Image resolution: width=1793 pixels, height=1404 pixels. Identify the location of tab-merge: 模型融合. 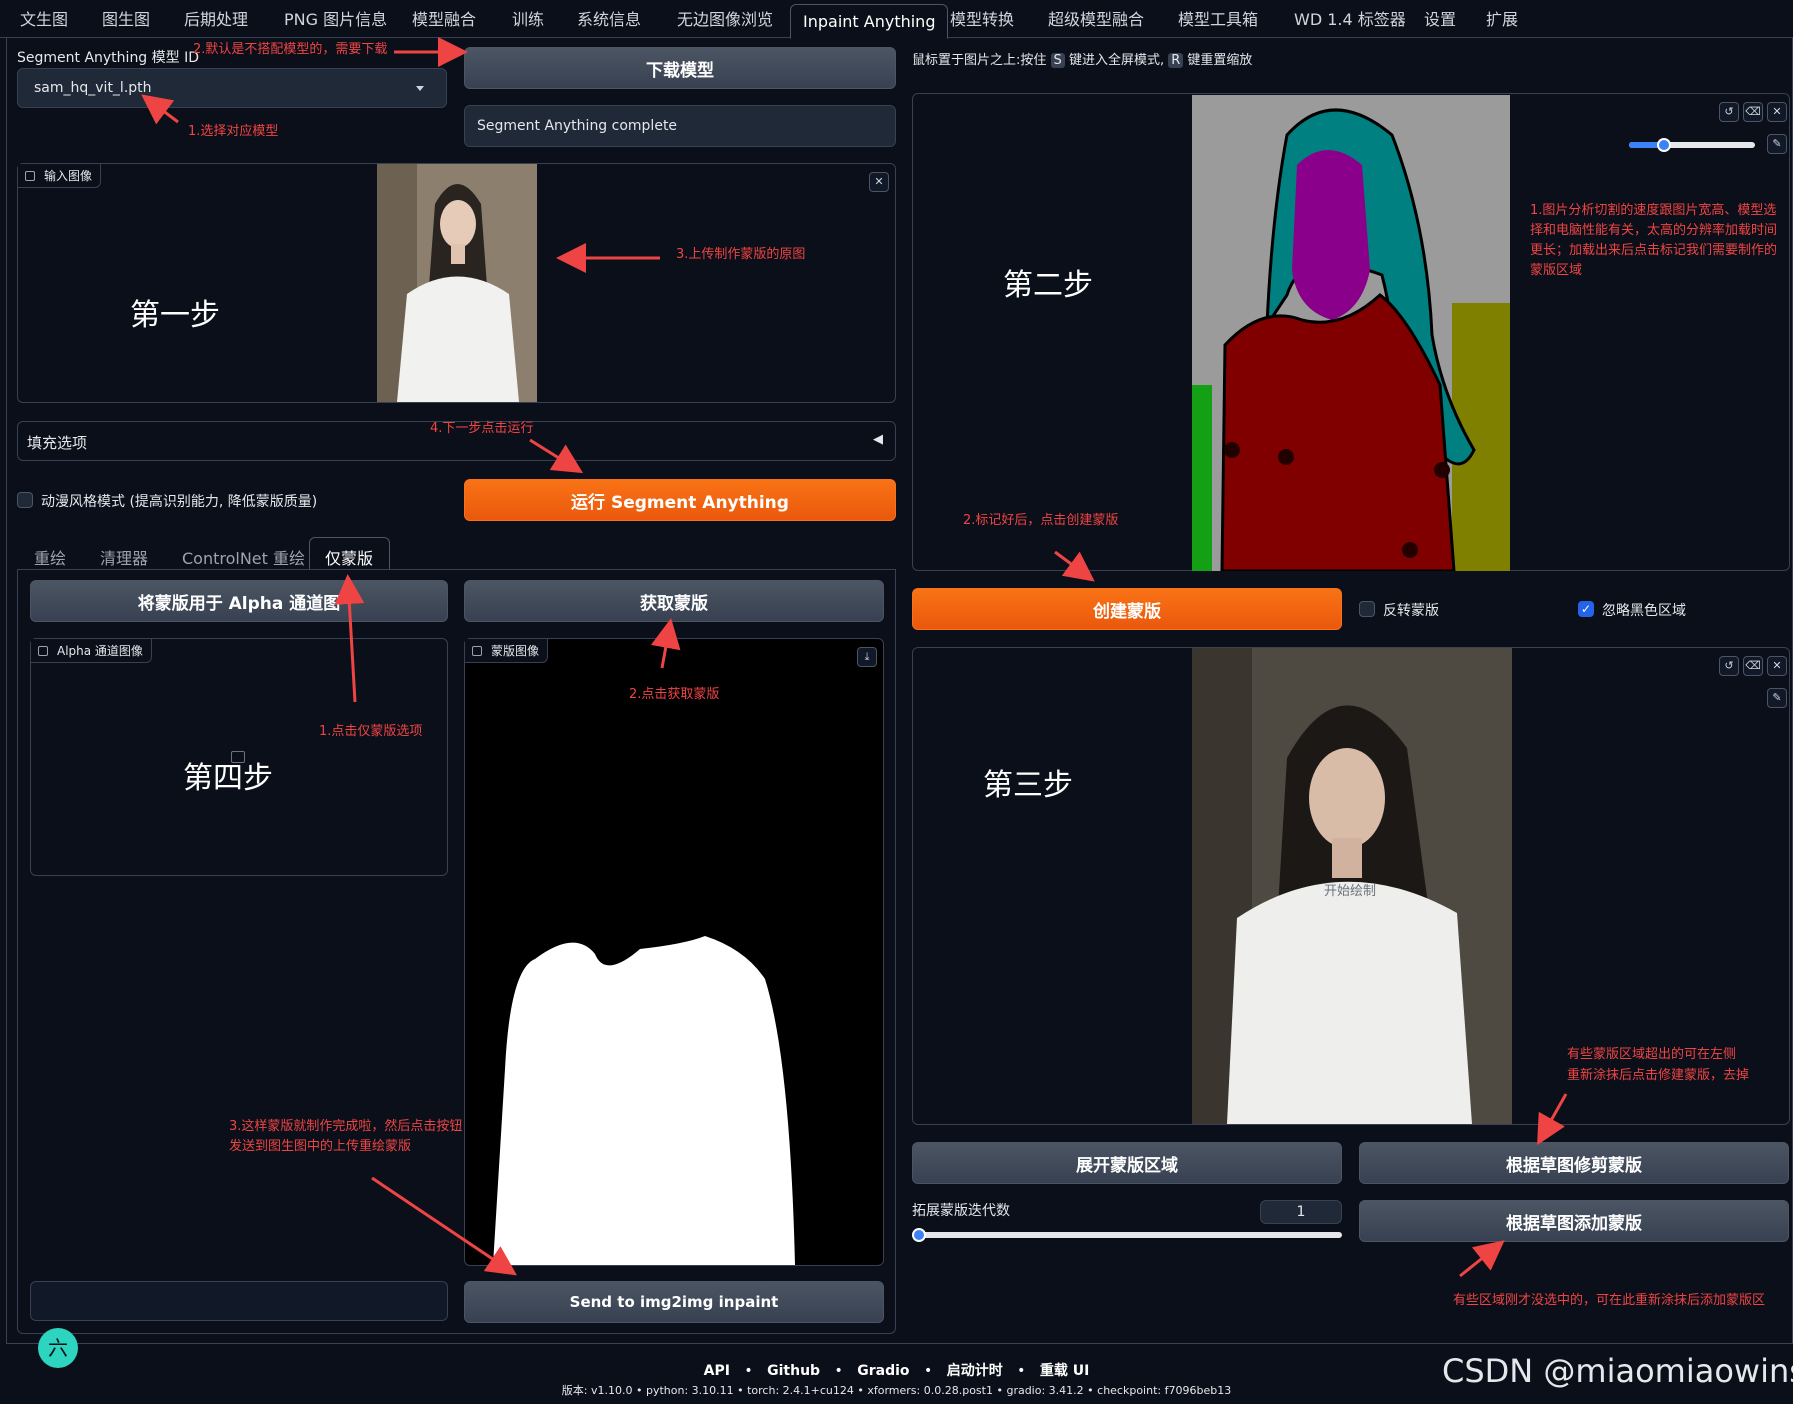
(444, 19).